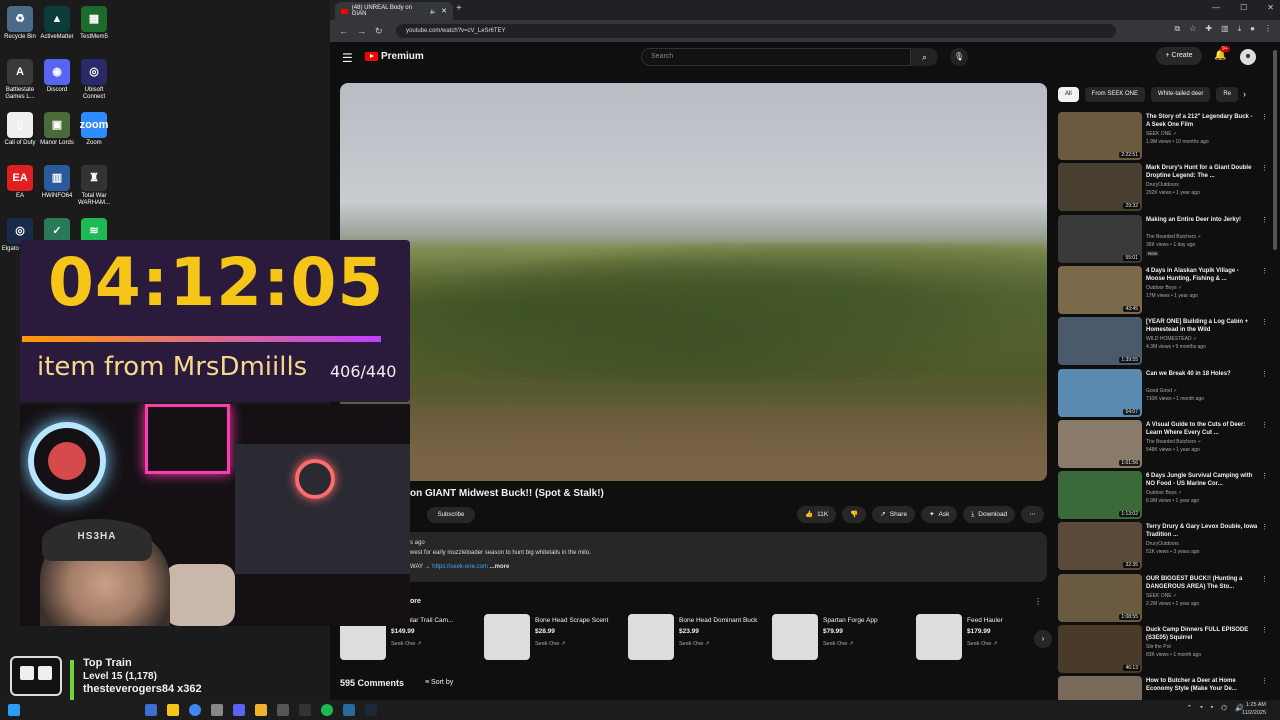 The image size is (1280, 720). Describe the element at coordinates (379, 31) in the screenshot. I see `reload-icon: ↻` at that location.